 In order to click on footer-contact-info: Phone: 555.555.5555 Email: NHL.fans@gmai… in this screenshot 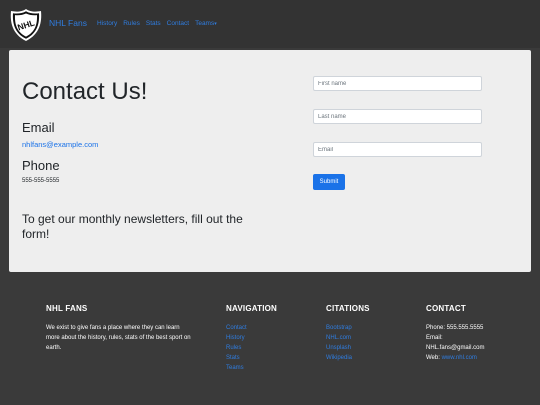, I will do `click(455, 343)`.